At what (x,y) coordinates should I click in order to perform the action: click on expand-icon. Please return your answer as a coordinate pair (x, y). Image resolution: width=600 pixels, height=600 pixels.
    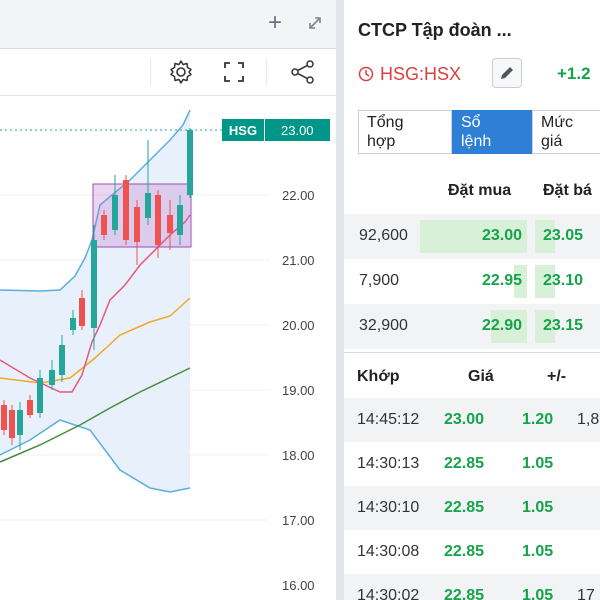
    Looking at the image, I should click on (315, 23).